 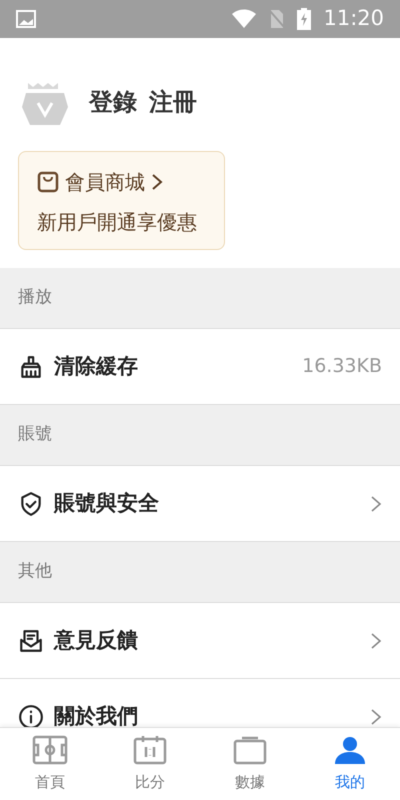 I want to click on nav-tab: 比分, so click(x=150, y=764).